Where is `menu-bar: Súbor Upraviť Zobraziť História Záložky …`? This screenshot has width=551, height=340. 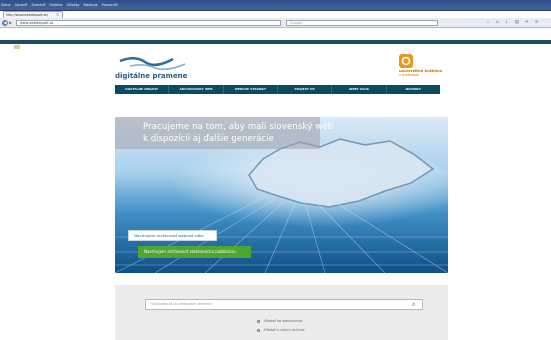 menu-bar: Súbor Upraviť Zobraziť História Záložky … is located at coordinates (59, 5).